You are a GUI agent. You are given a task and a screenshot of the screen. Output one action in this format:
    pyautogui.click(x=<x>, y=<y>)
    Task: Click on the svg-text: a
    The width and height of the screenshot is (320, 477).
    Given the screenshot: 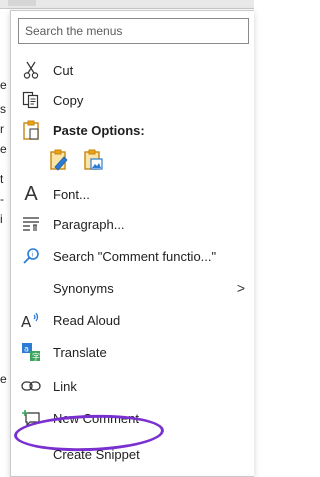 What is the action you would take?
    pyautogui.click(x=26, y=349)
    